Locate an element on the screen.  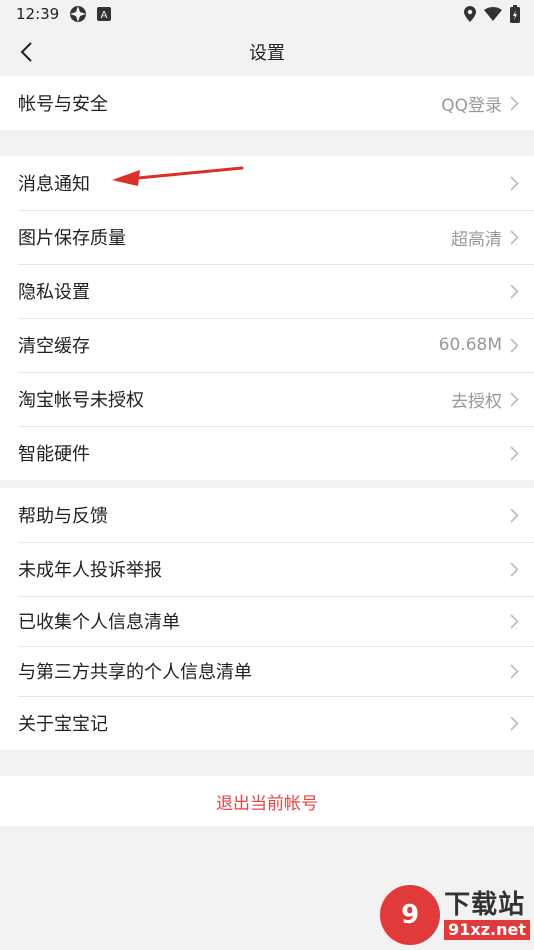
watermark-cn: 下载站 is located at coordinates (485, 905).